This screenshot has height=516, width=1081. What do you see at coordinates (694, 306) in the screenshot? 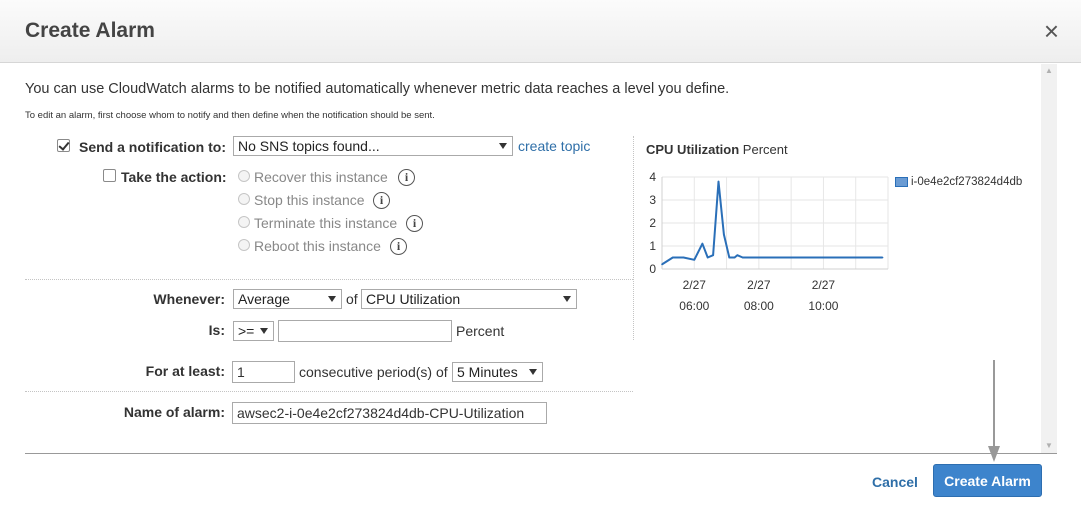
I see `x-tick-time-label: 06:00` at bounding box center [694, 306].